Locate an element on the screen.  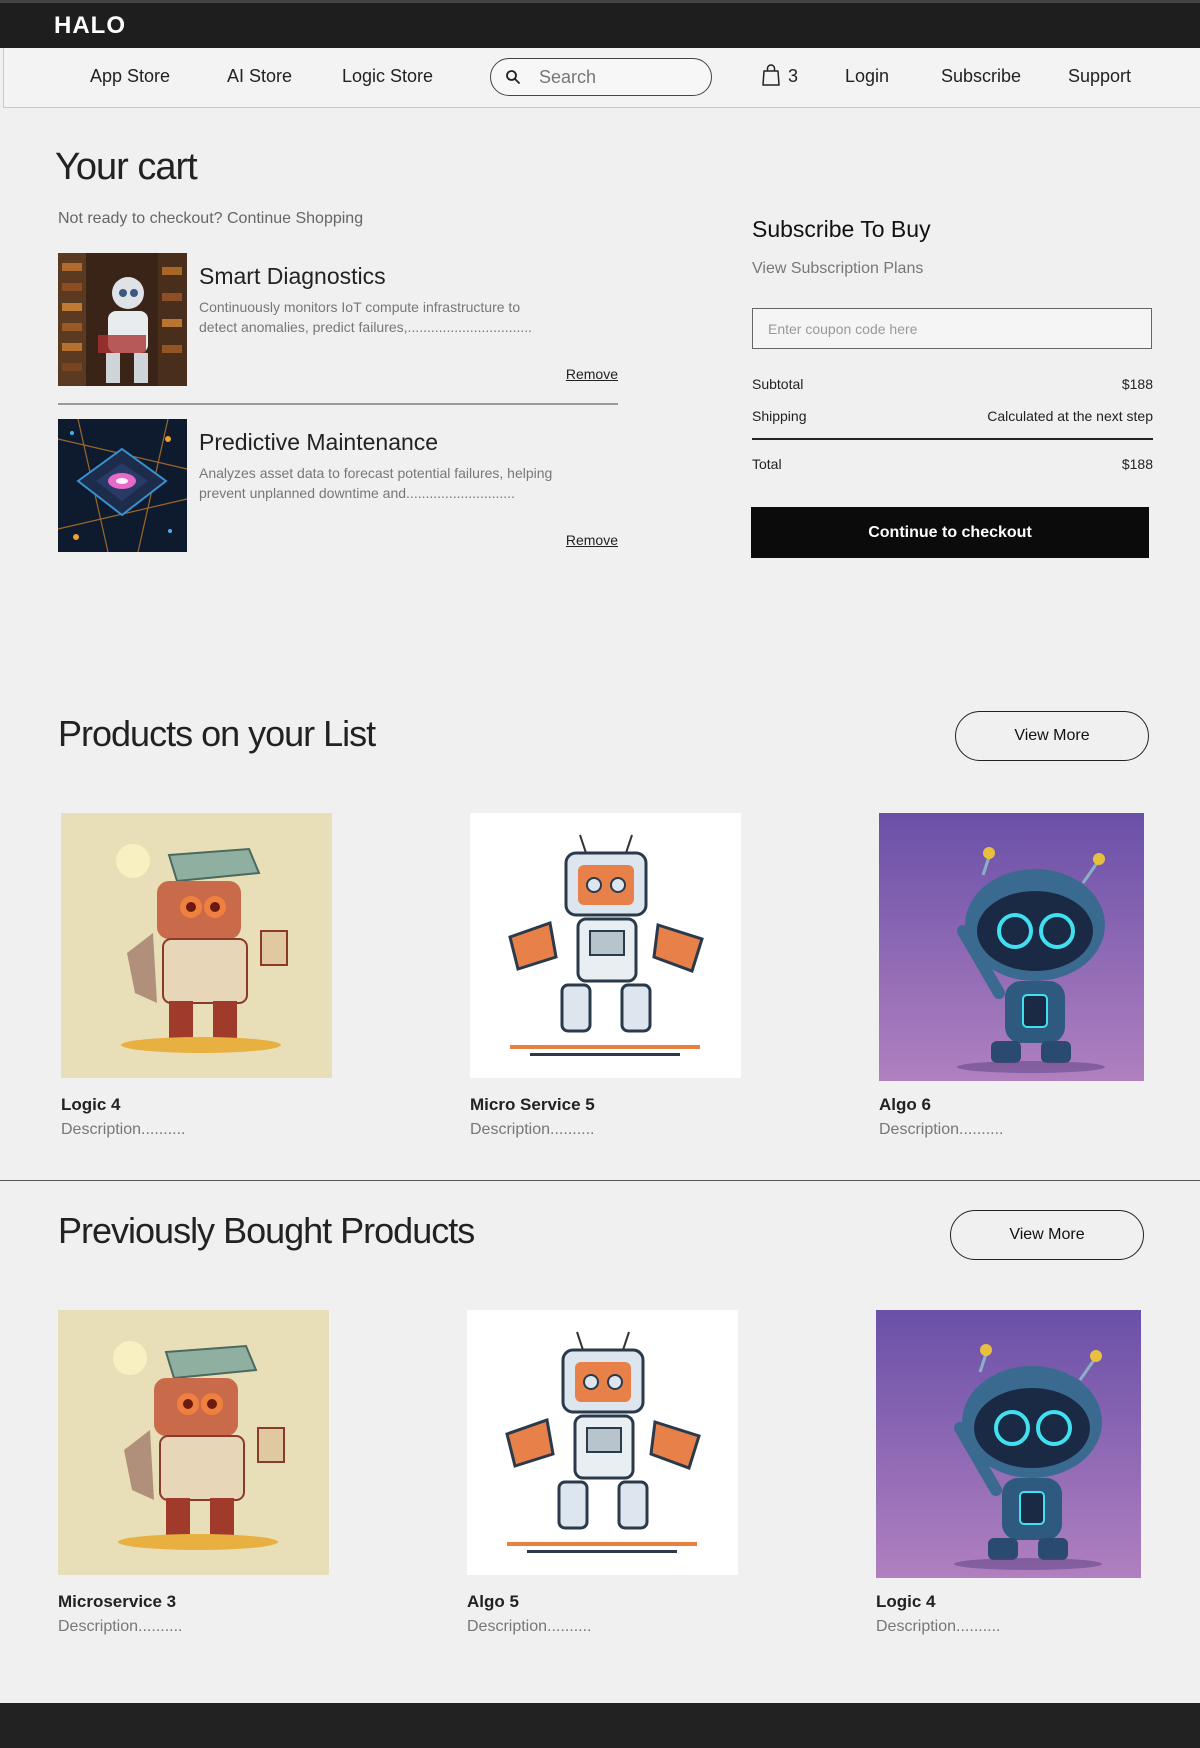
shipping-value: Calculated at the next step is located at coordinates (1070, 416).